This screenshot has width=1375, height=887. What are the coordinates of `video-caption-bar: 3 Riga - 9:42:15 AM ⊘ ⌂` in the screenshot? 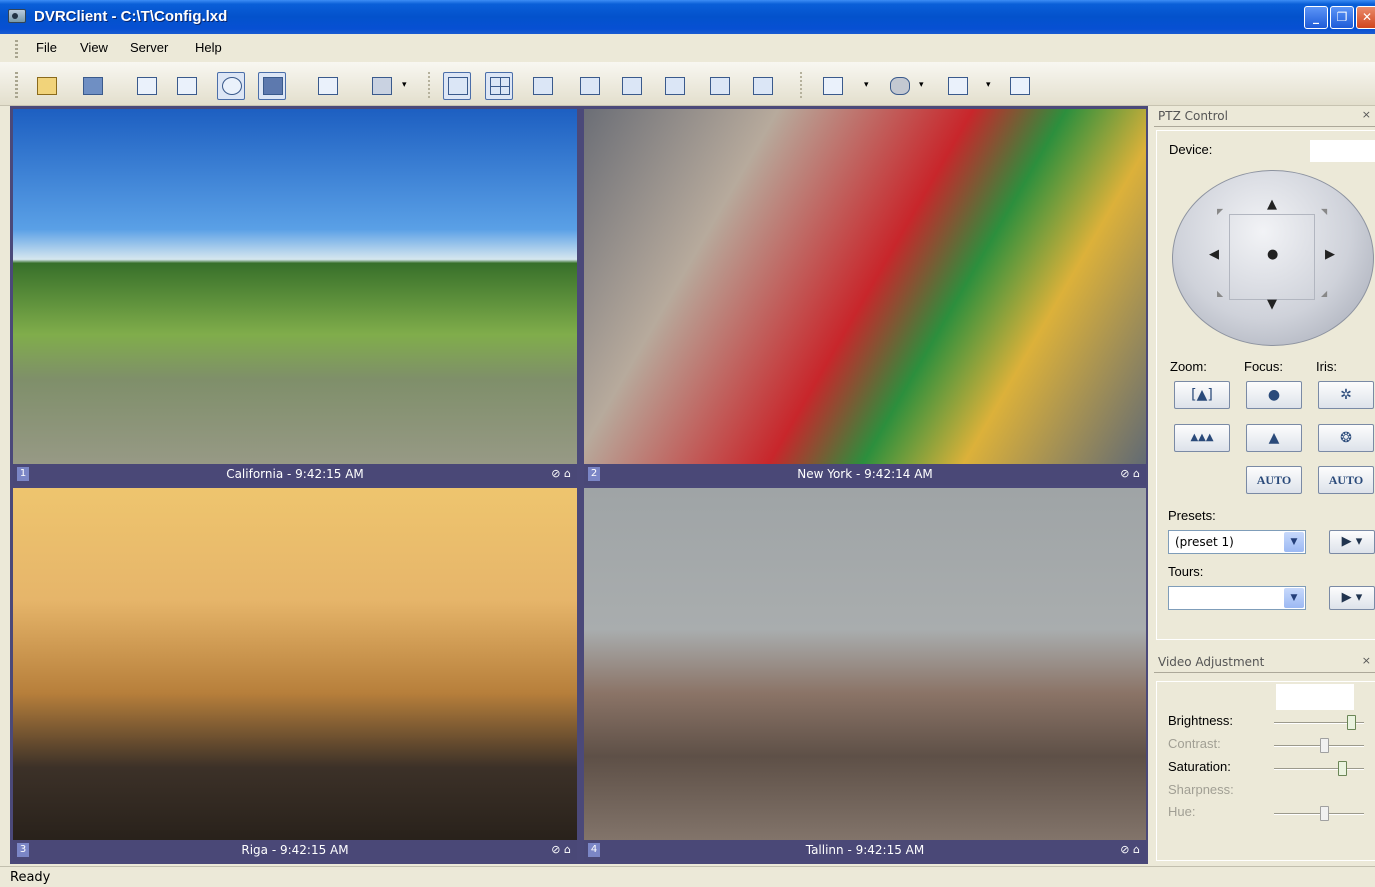 It's located at (295, 850).